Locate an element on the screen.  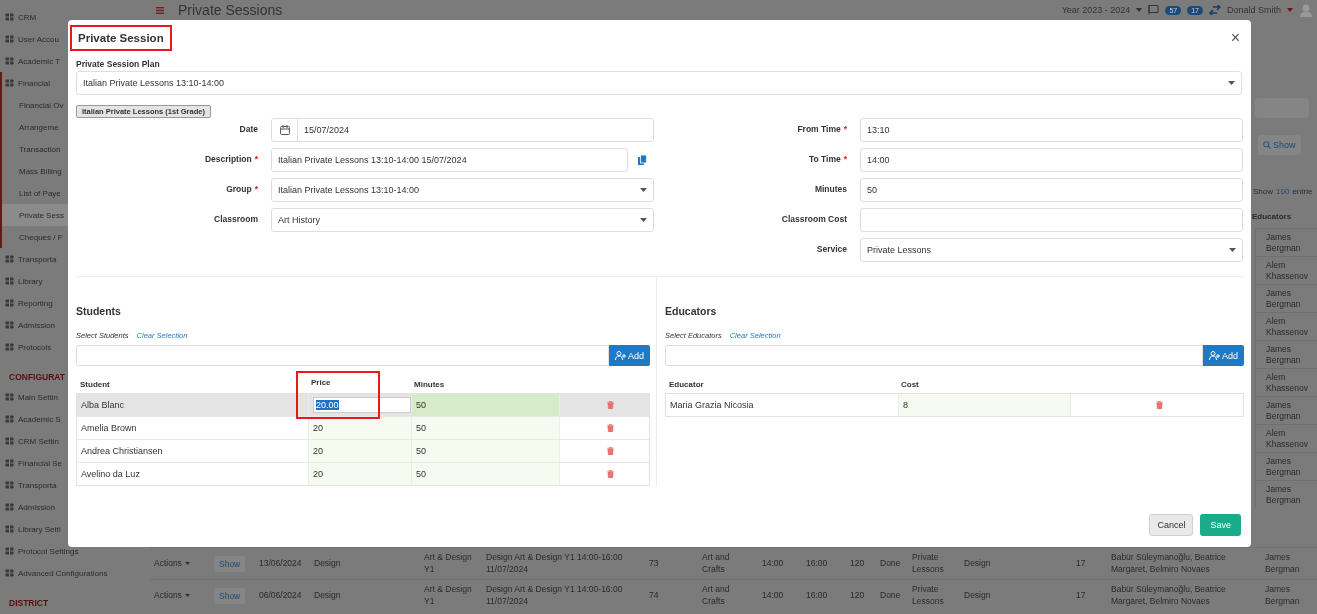
table-cell-text: 06/06/2024 is located at coordinates (280, 595).